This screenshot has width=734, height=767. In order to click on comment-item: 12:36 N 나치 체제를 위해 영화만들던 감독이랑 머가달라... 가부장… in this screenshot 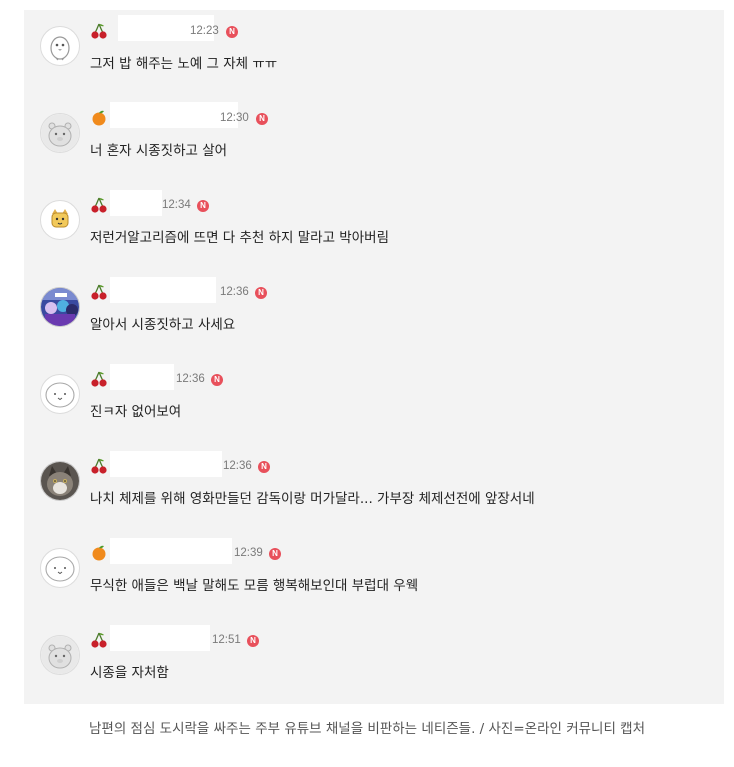, I will do `click(374, 488)`.